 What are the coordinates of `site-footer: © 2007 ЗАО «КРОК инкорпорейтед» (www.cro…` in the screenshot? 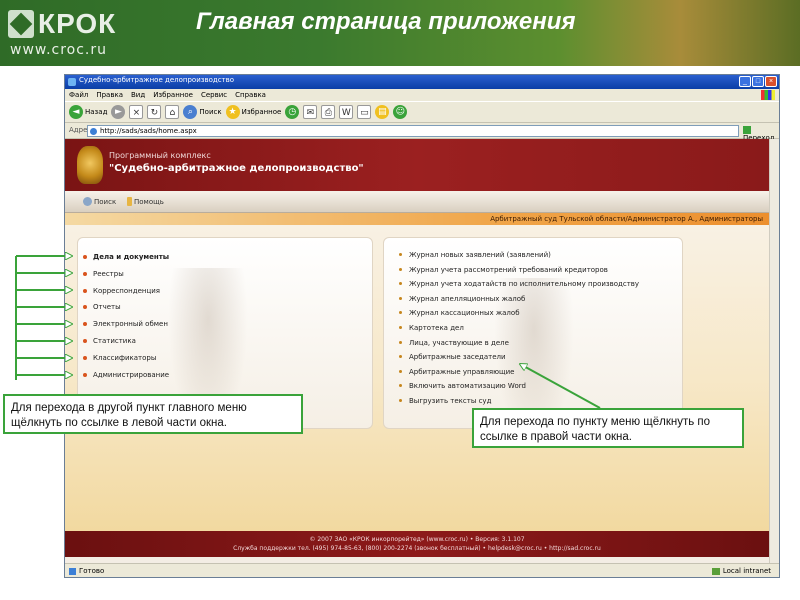 It's located at (417, 544).